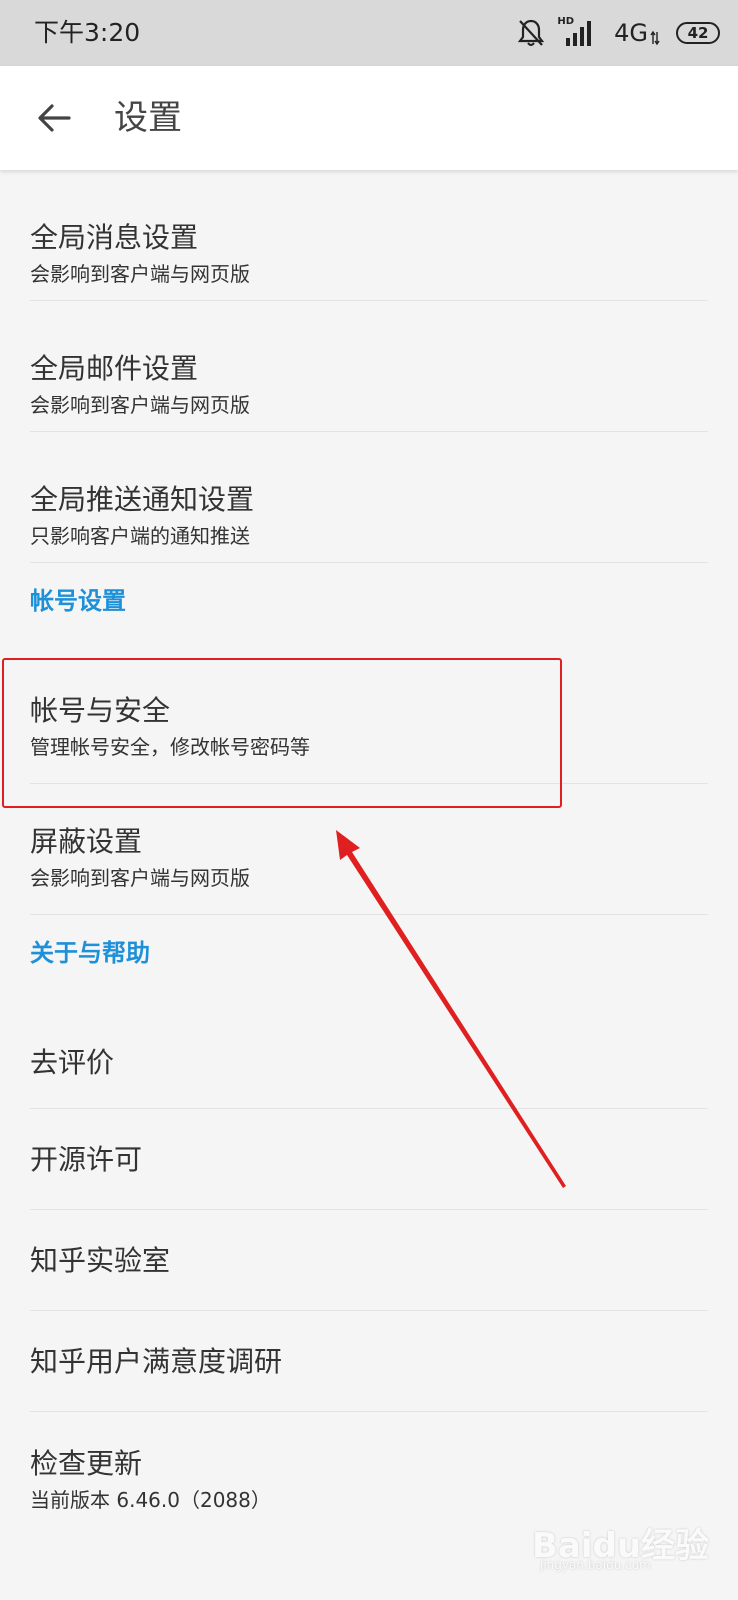 Image resolution: width=738 pixels, height=1600 pixels. I want to click on section-label: 帐号设置, so click(78, 601).